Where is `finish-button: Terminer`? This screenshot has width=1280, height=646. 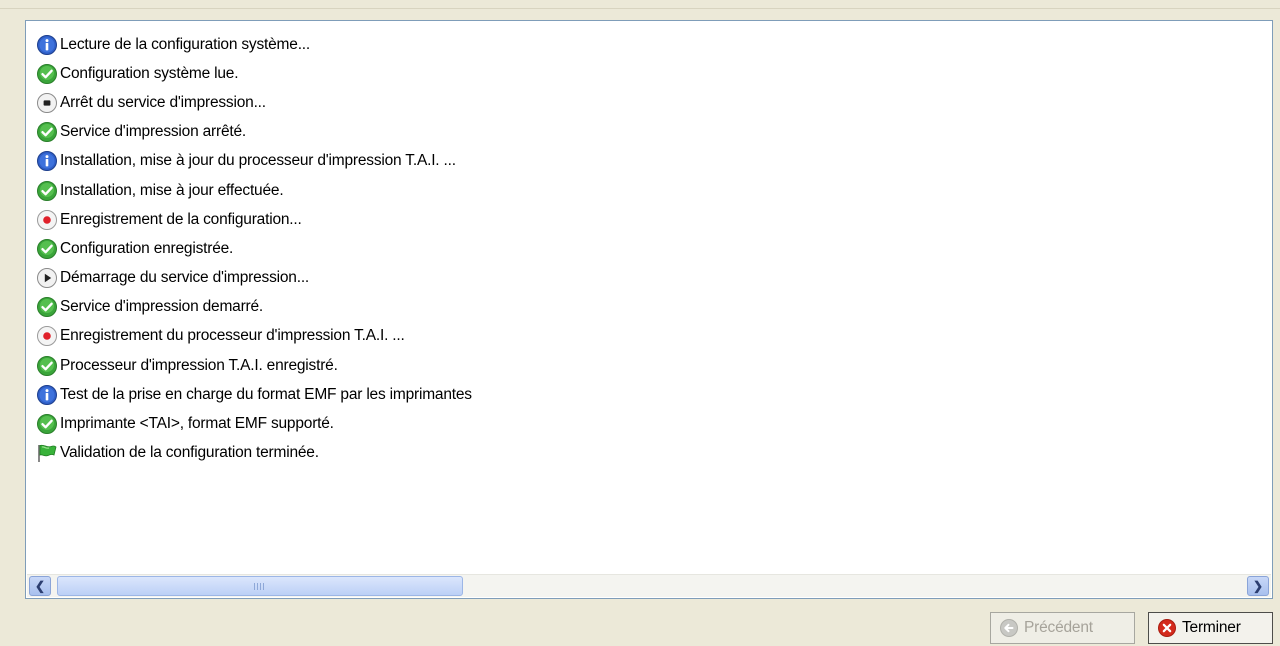
finish-button: Terminer is located at coordinates (1210, 628).